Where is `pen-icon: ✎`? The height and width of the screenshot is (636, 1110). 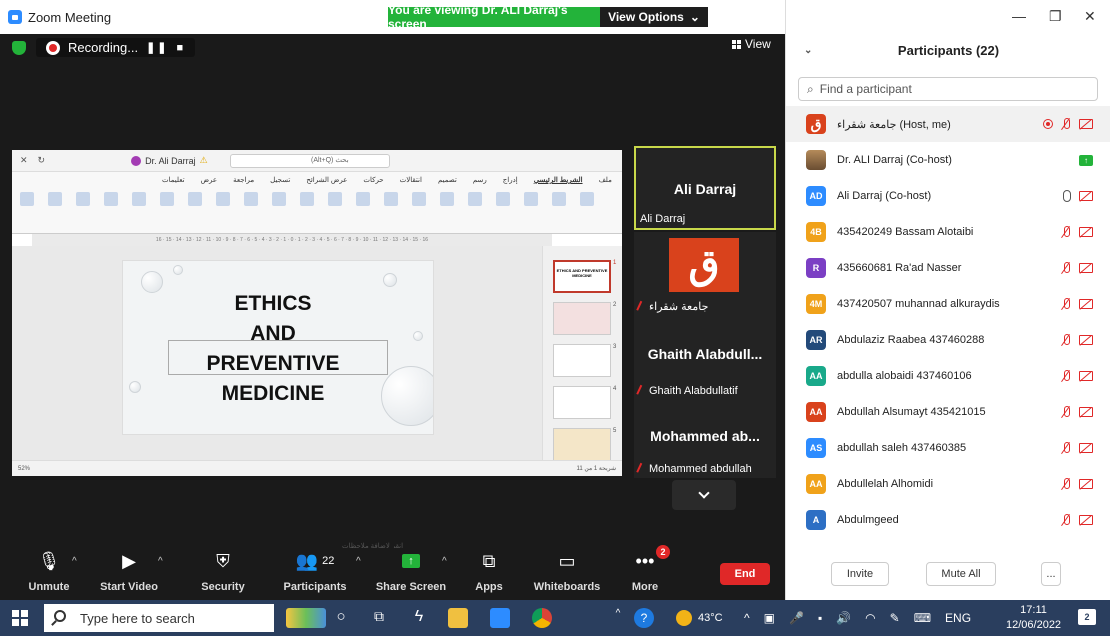
pen-icon: ✎ is located at coordinates (895, 618).